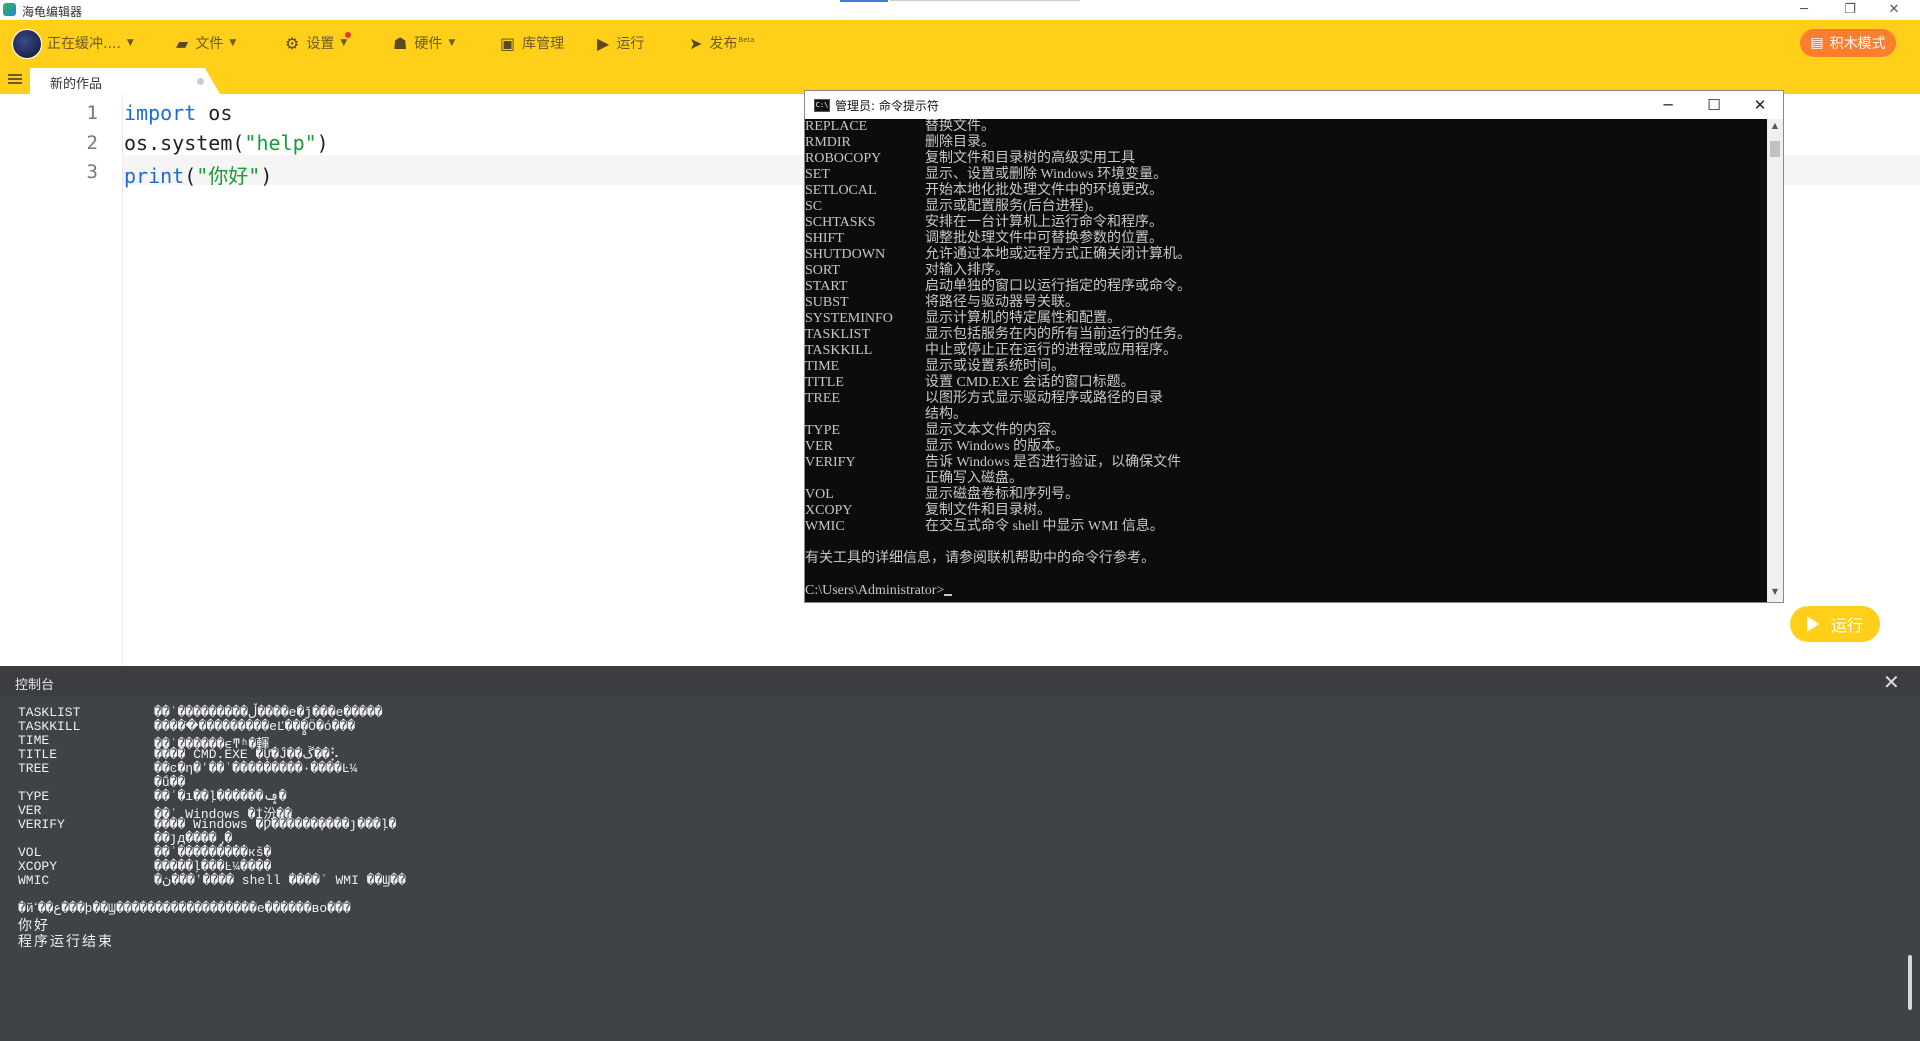  Describe the element at coordinates (960, 142) in the screenshot. I see `cmd-command-description: 删除目录。` at that location.